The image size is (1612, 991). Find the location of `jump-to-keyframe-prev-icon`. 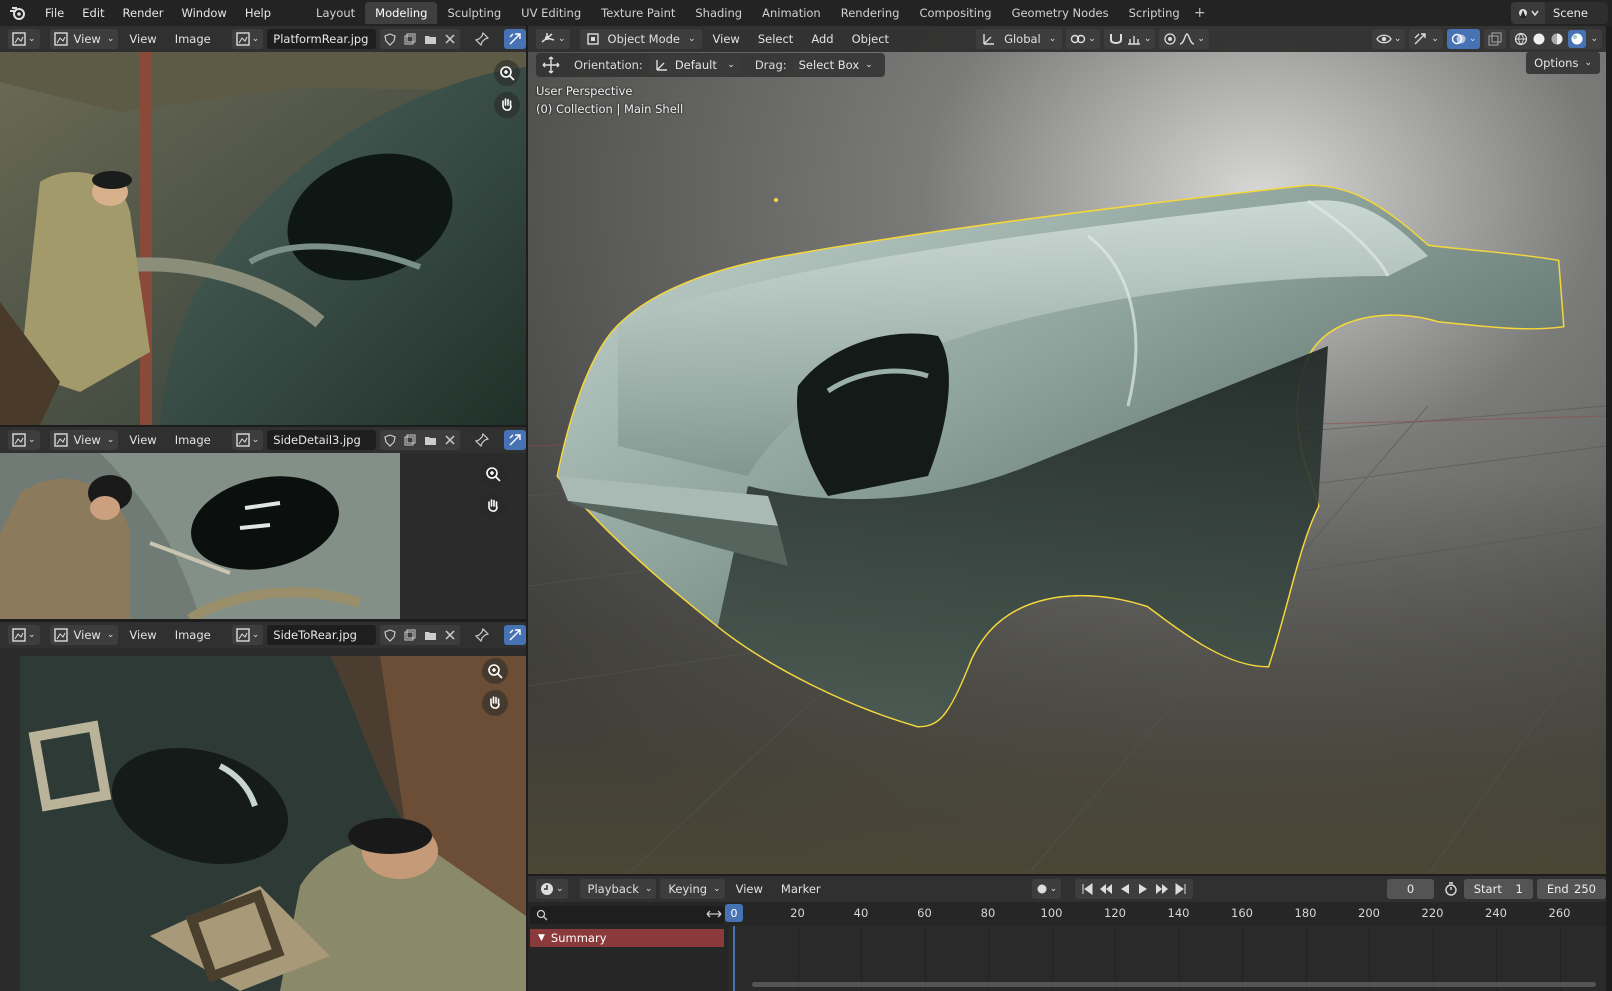

jump-to-keyframe-prev-icon is located at coordinates (1106, 889).